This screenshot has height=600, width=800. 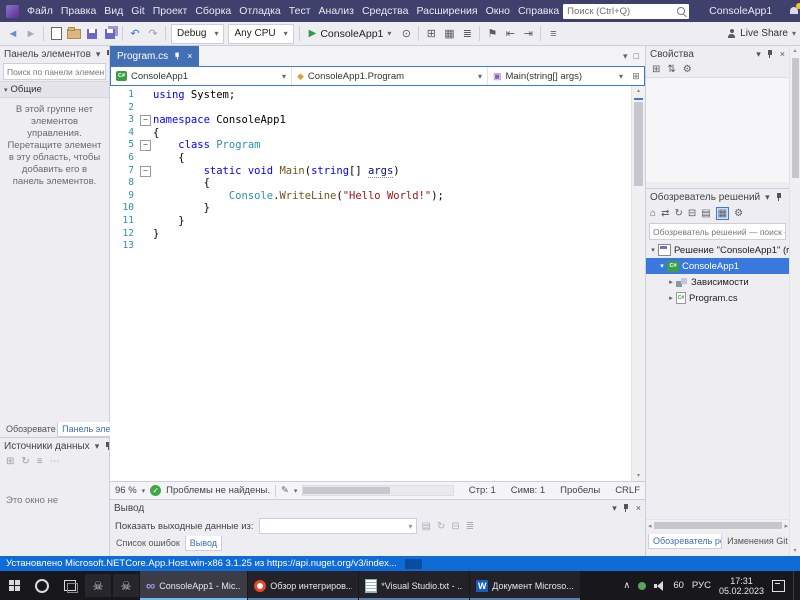 I want to click on scroll-right-icon: ▸, so click(x=786, y=526).